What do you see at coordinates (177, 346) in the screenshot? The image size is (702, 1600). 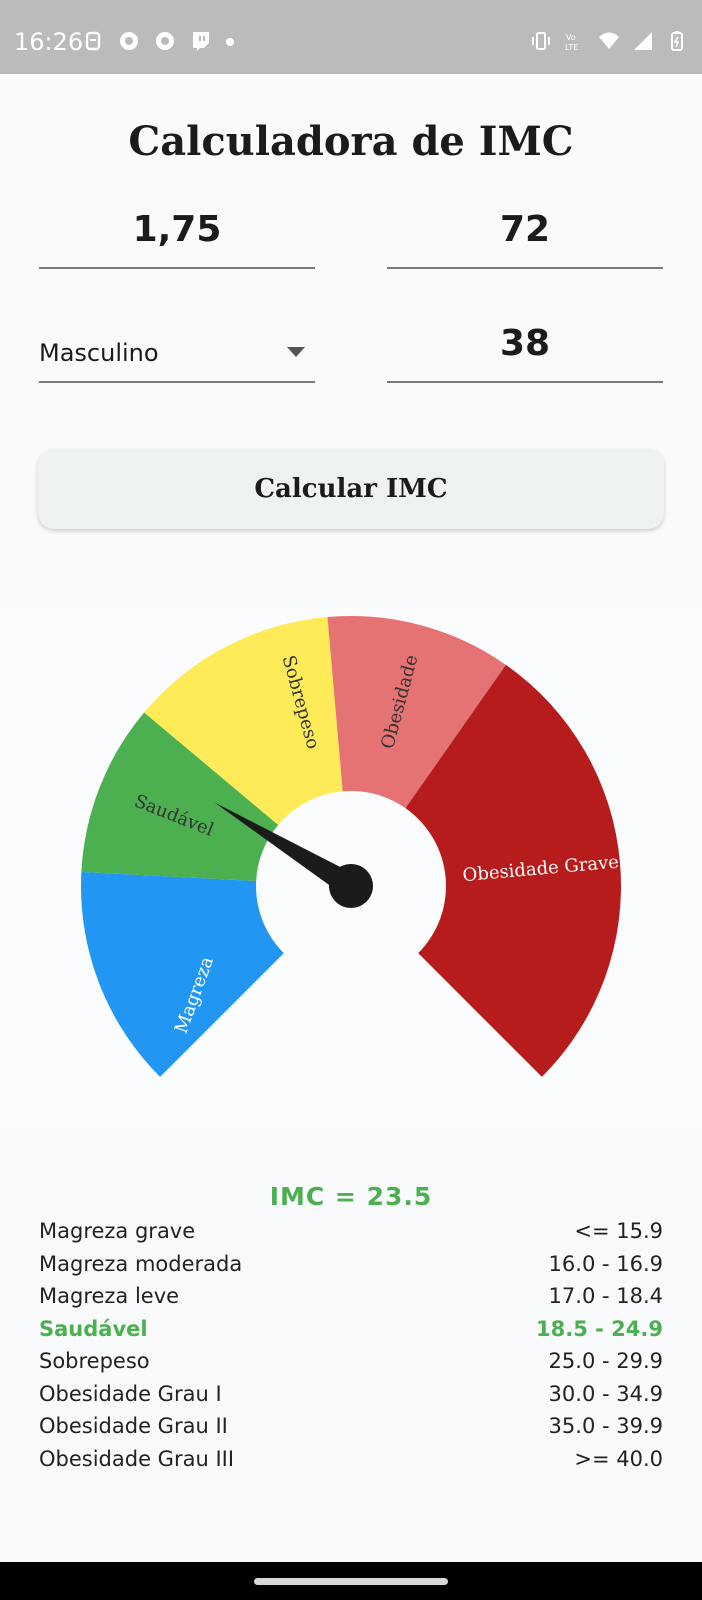 I see `sex-dropdown: Masculino` at bounding box center [177, 346].